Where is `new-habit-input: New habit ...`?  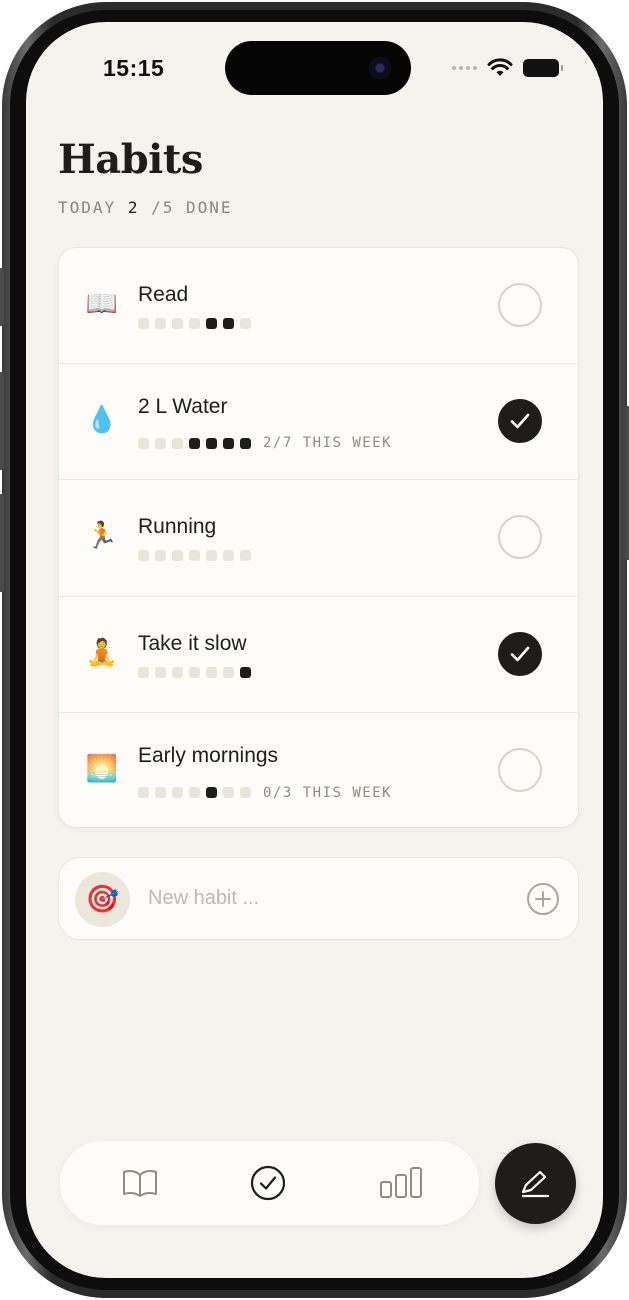 new-habit-input: New habit ... is located at coordinates (203, 898).